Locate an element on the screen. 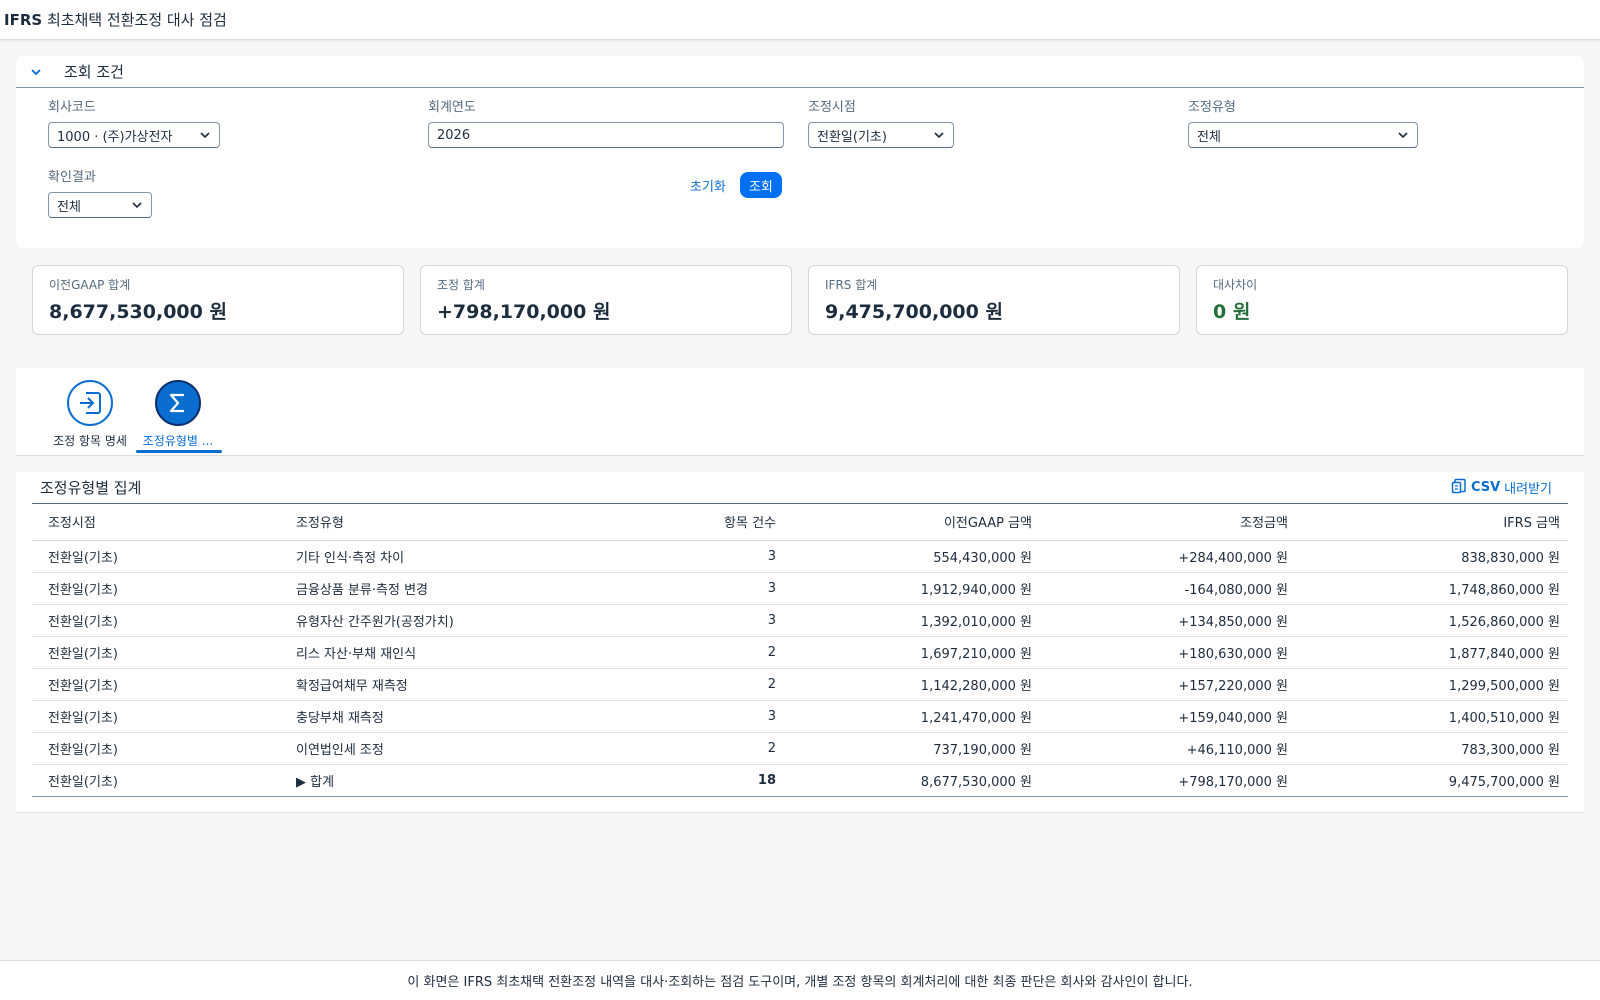 The image size is (1600, 1000). csv-label-prefix: CSV is located at coordinates (1485, 487).